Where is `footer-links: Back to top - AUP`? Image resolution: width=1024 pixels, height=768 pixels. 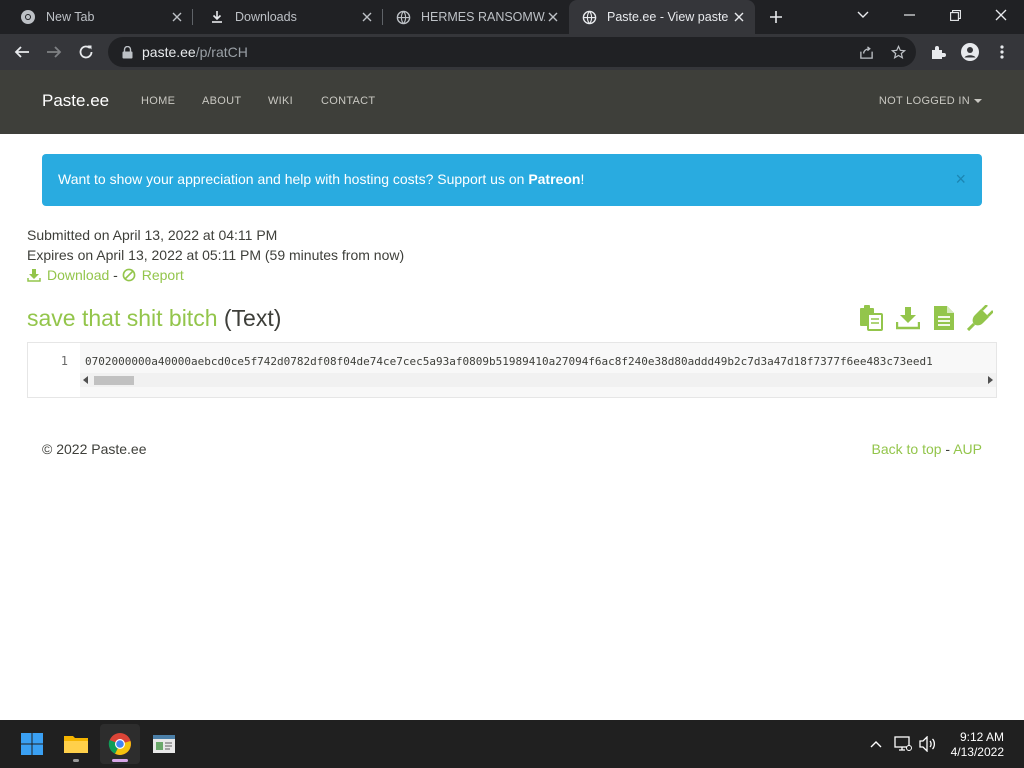
footer-links: Back to top - AUP is located at coordinates (926, 449).